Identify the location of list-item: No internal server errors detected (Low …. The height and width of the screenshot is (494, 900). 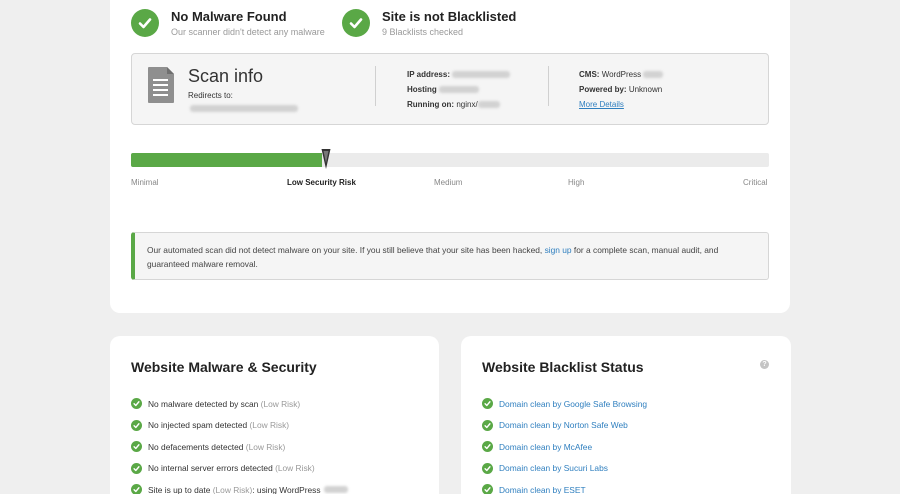
(239, 469).